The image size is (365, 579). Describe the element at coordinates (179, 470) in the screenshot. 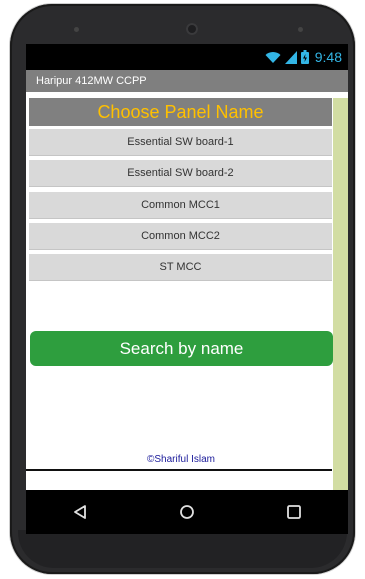

I see `divider` at that location.